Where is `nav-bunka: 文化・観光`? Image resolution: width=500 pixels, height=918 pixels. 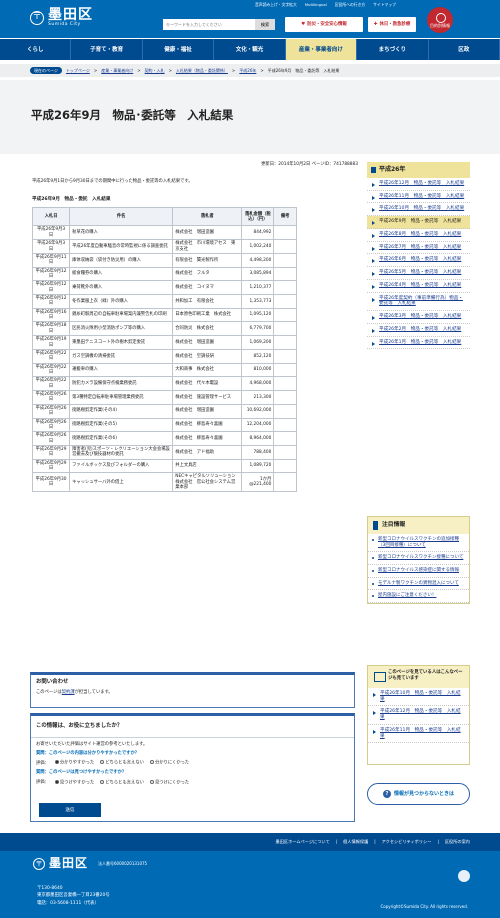 nav-bunka: 文化・観光 is located at coordinates (250, 49).